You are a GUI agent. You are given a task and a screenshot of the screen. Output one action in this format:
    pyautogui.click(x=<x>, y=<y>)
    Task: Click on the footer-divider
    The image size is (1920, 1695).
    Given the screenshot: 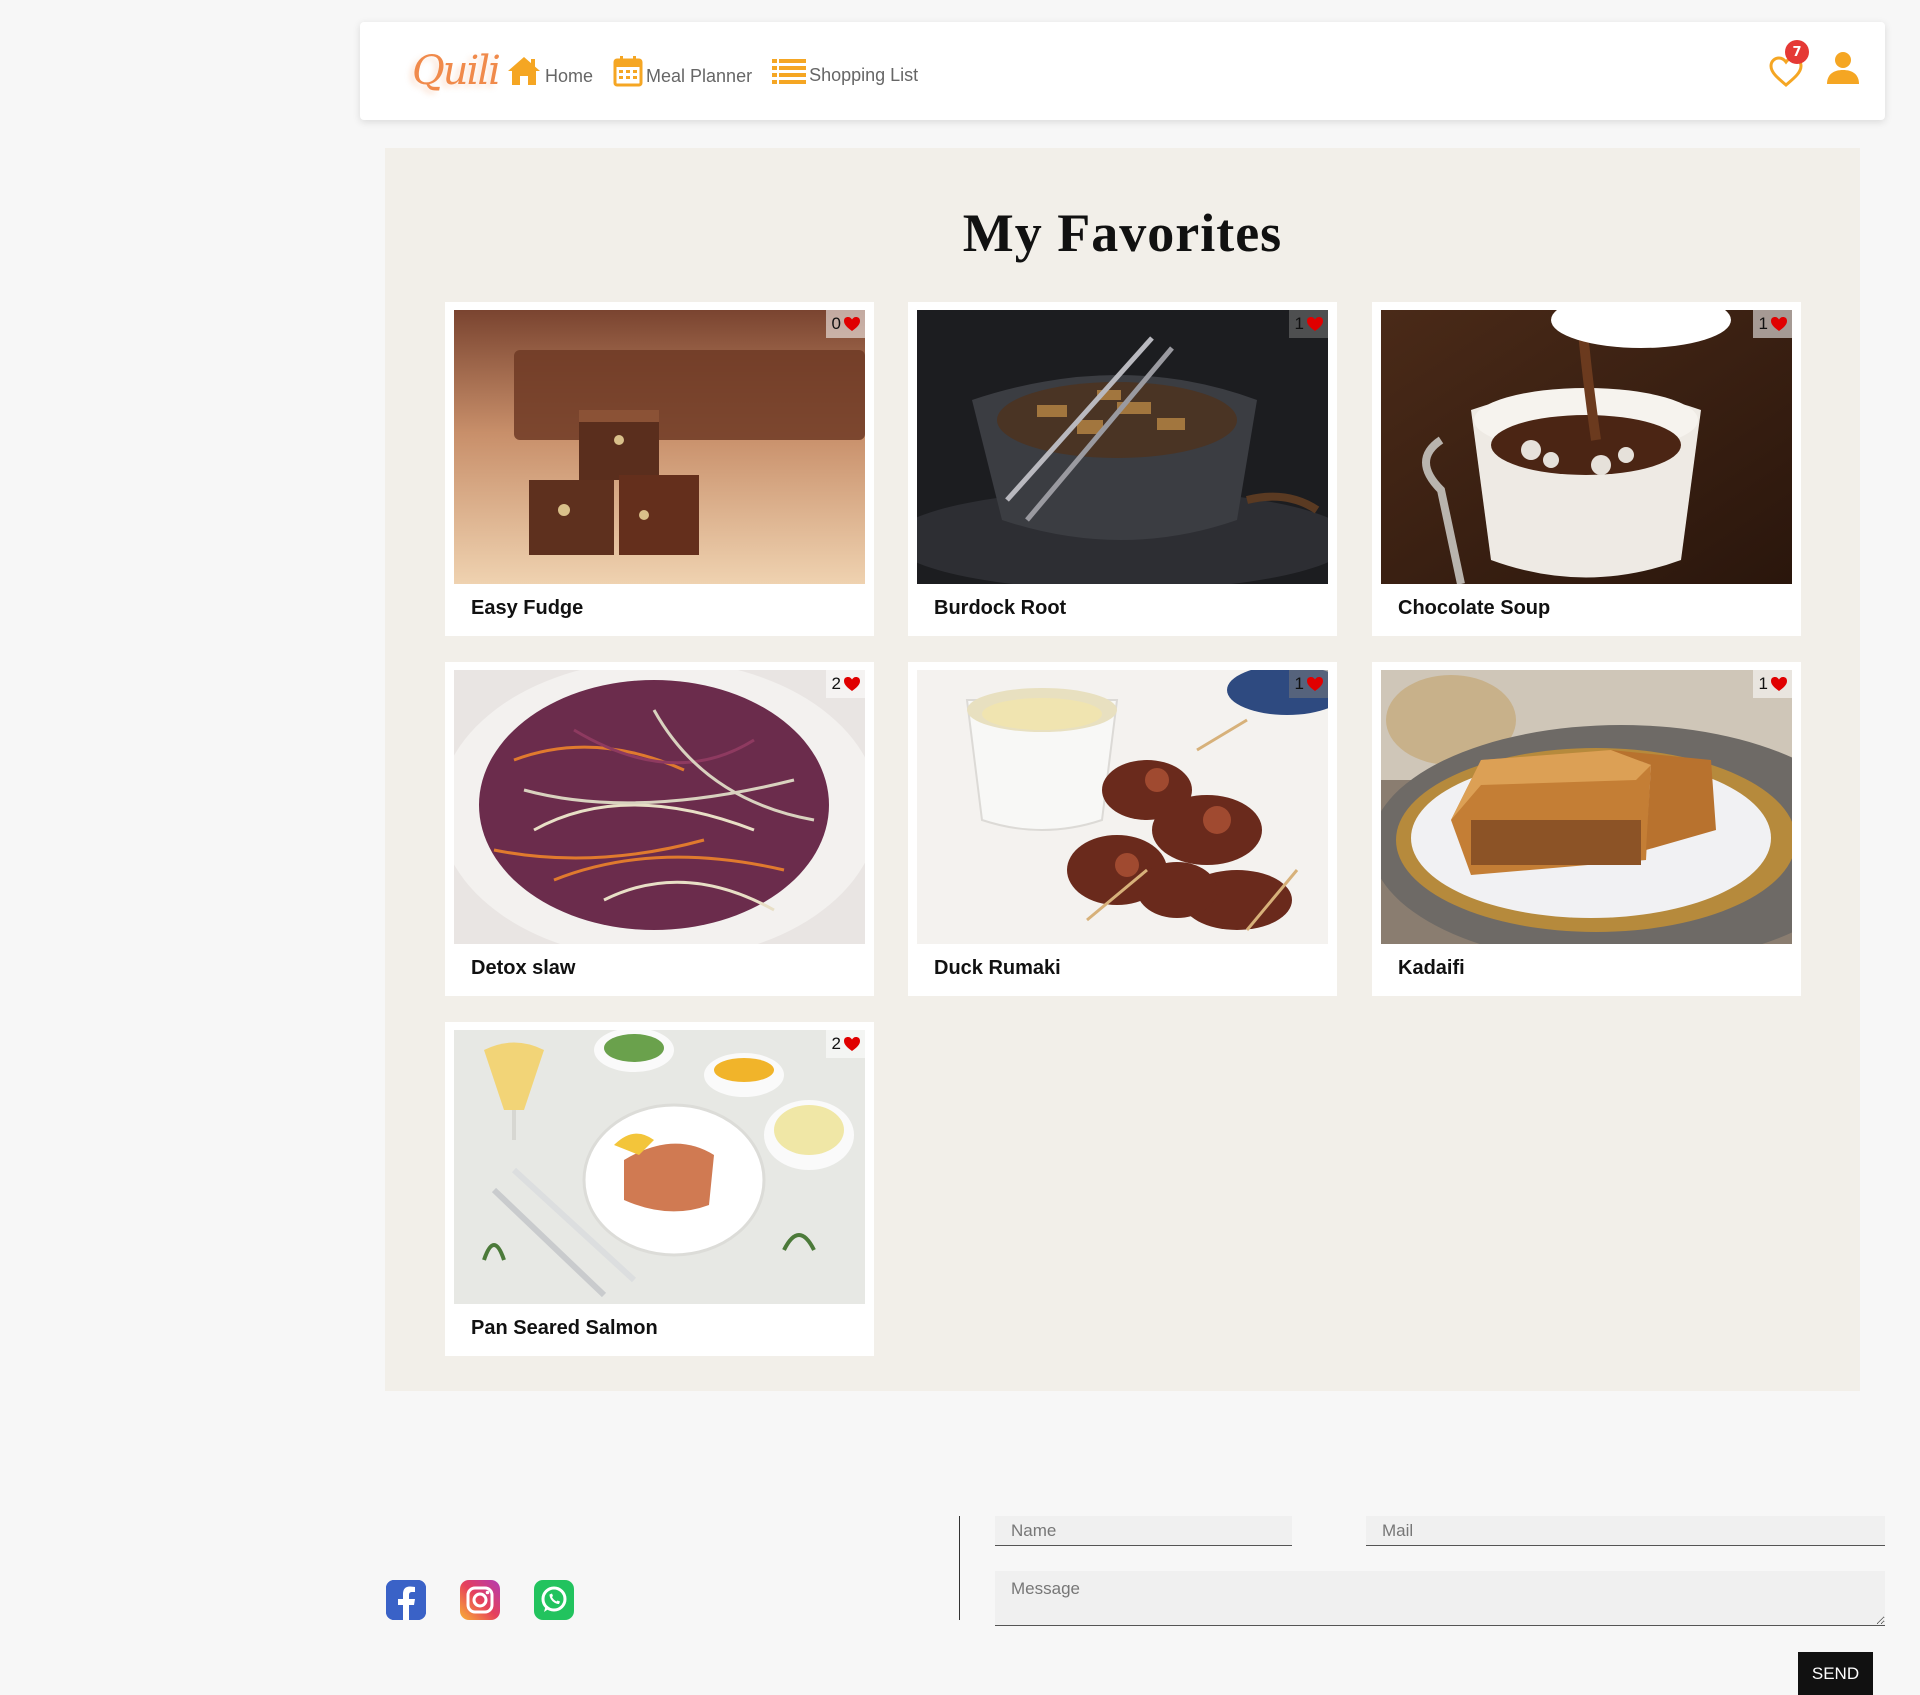 What is the action you would take?
    pyautogui.click(x=959, y=1568)
    